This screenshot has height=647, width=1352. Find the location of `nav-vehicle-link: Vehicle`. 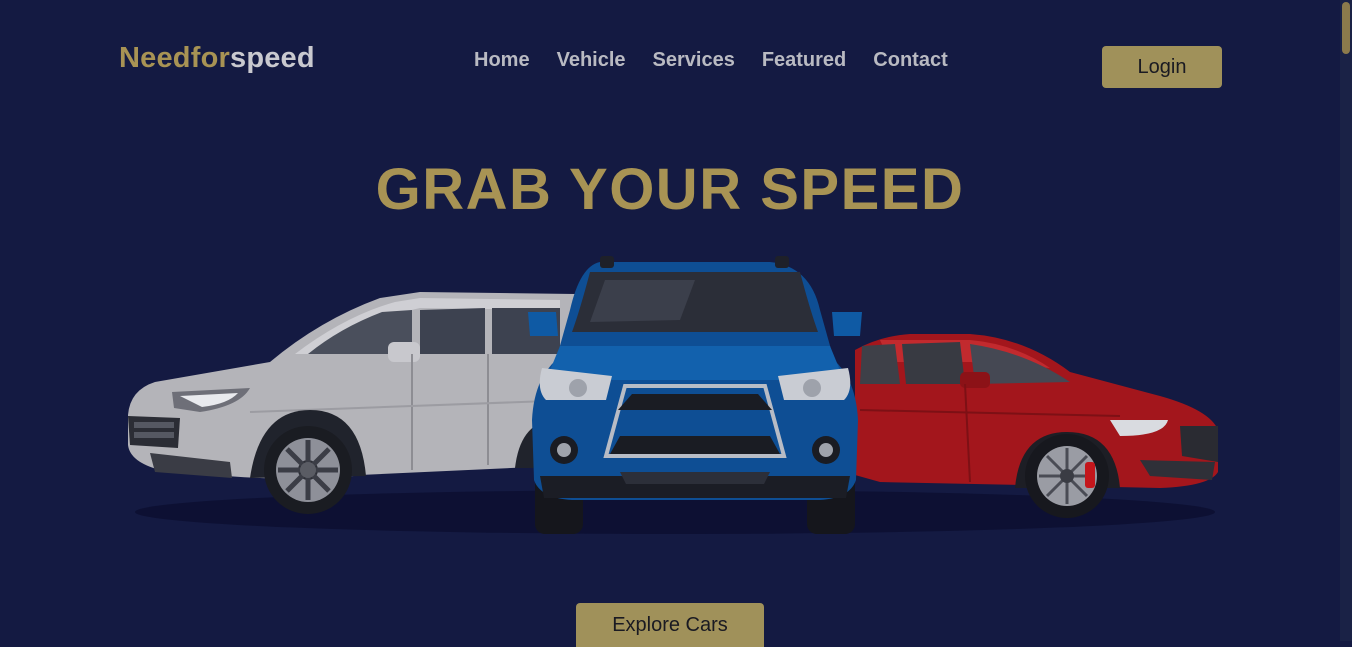

nav-vehicle-link: Vehicle is located at coordinates (591, 60).